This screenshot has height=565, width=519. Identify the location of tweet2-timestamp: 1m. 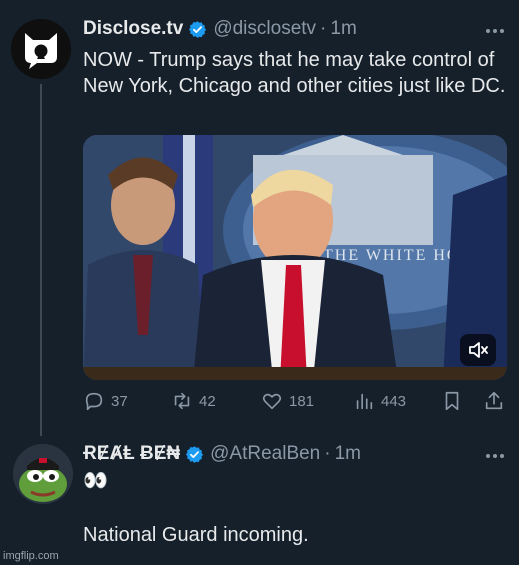
(348, 454).